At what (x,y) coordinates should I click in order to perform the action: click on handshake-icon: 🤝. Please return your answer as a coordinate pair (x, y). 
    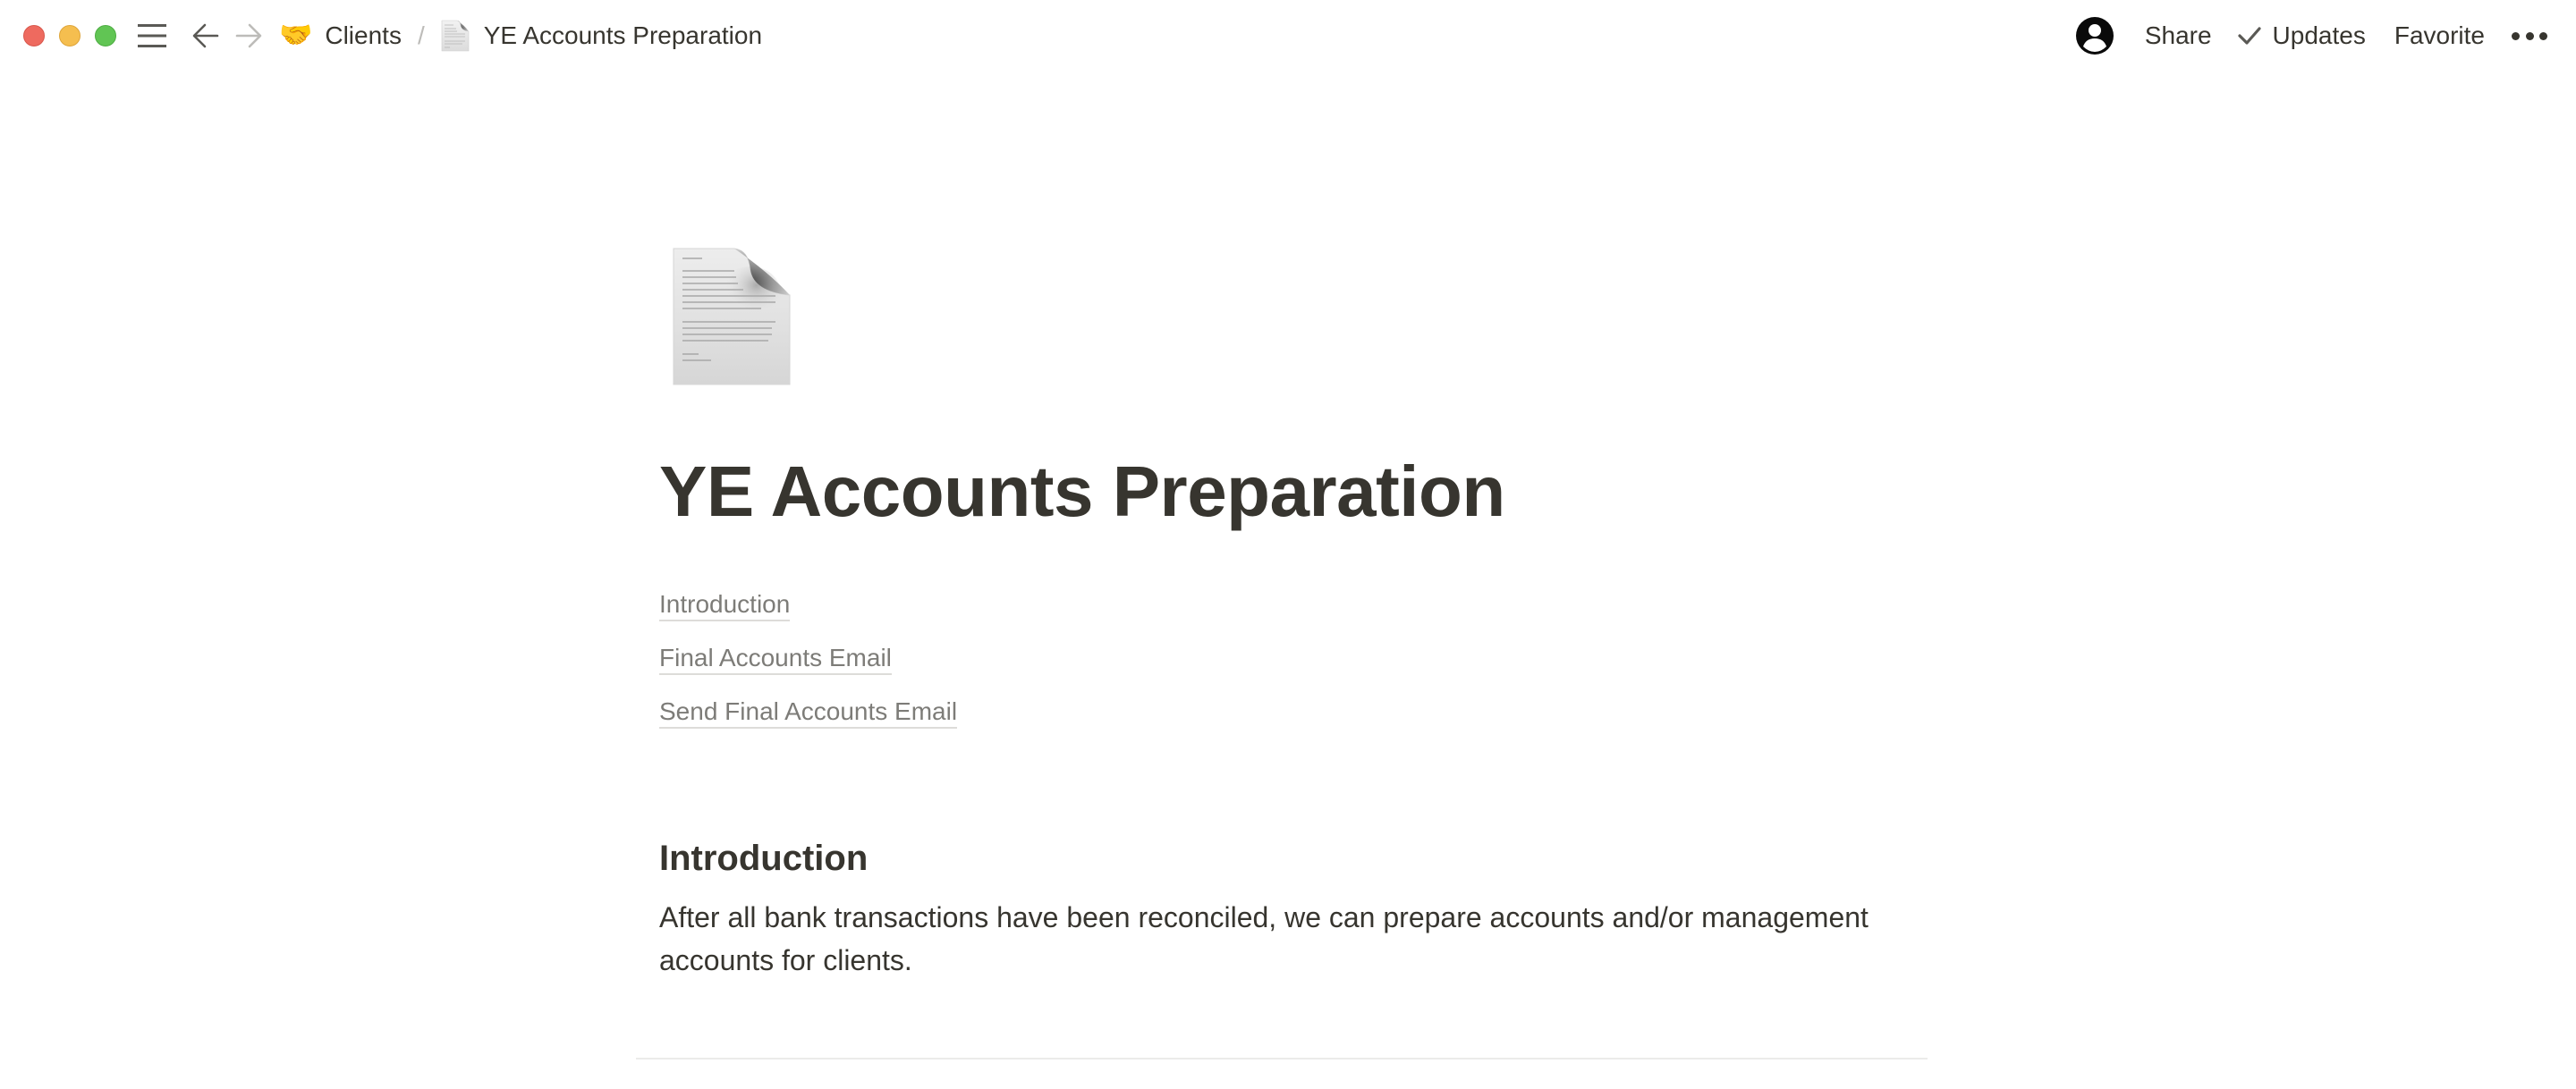
    Looking at the image, I should click on (296, 35).